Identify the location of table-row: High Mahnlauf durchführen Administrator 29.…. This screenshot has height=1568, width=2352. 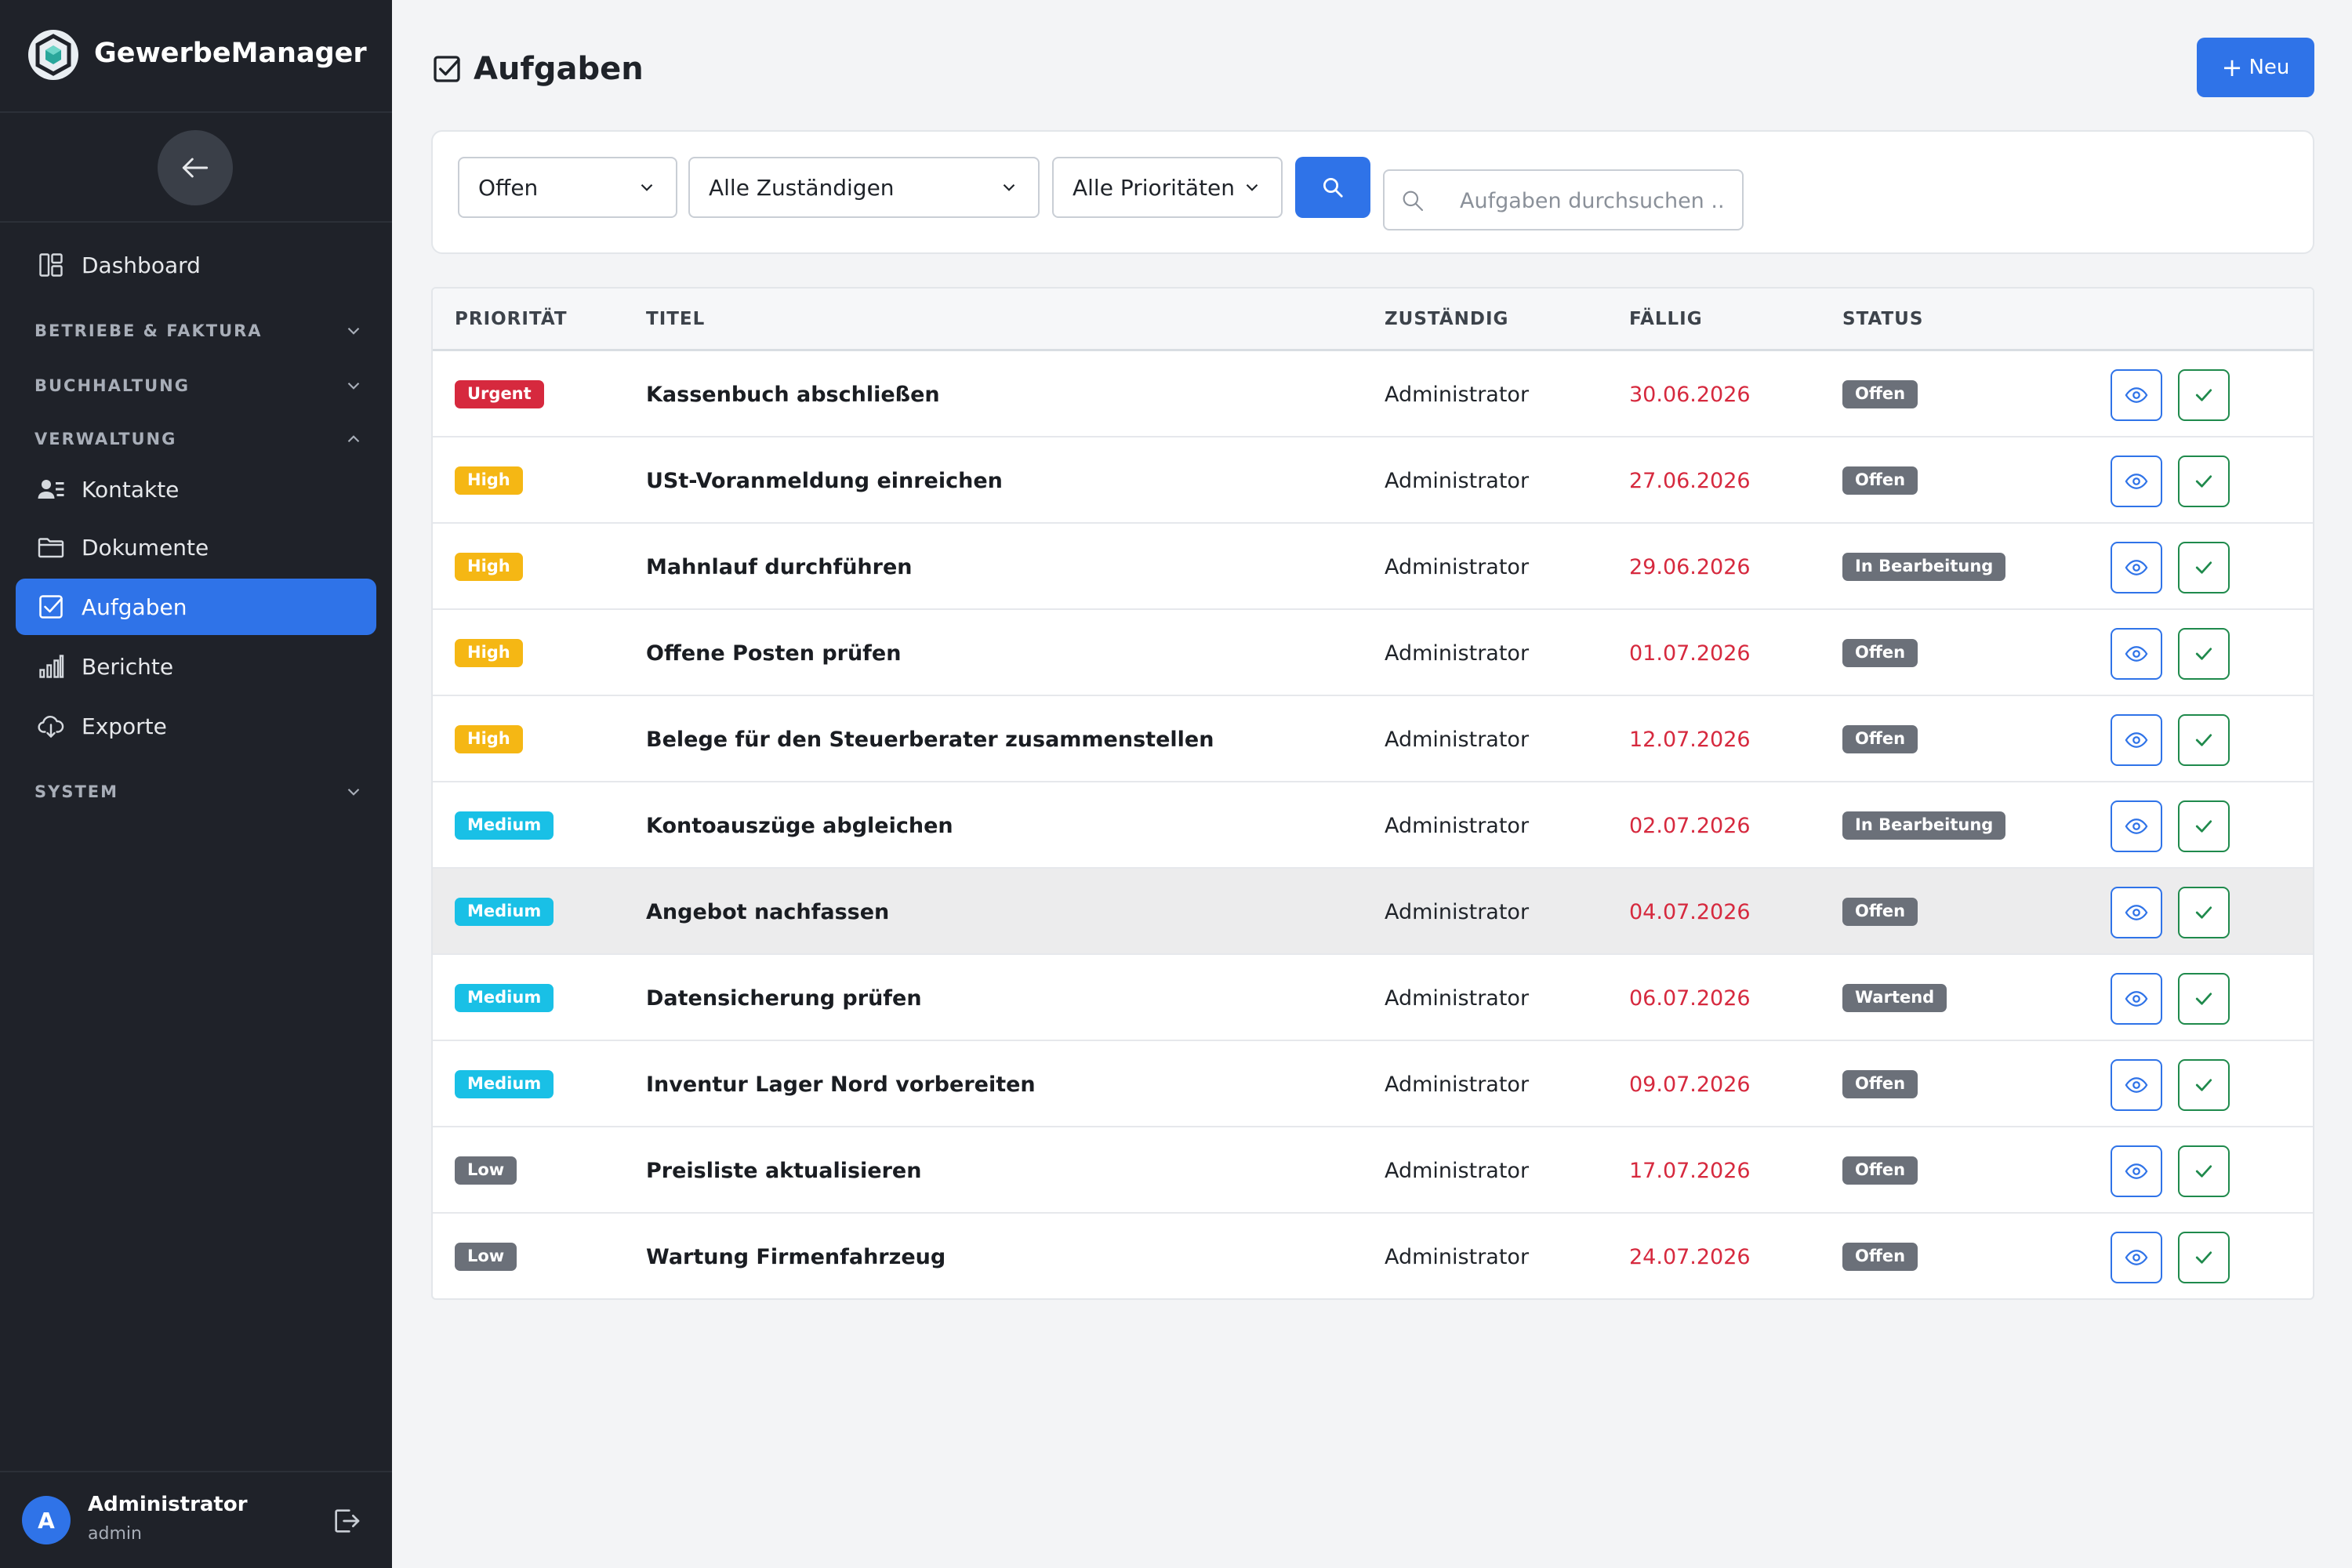
(1373, 567).